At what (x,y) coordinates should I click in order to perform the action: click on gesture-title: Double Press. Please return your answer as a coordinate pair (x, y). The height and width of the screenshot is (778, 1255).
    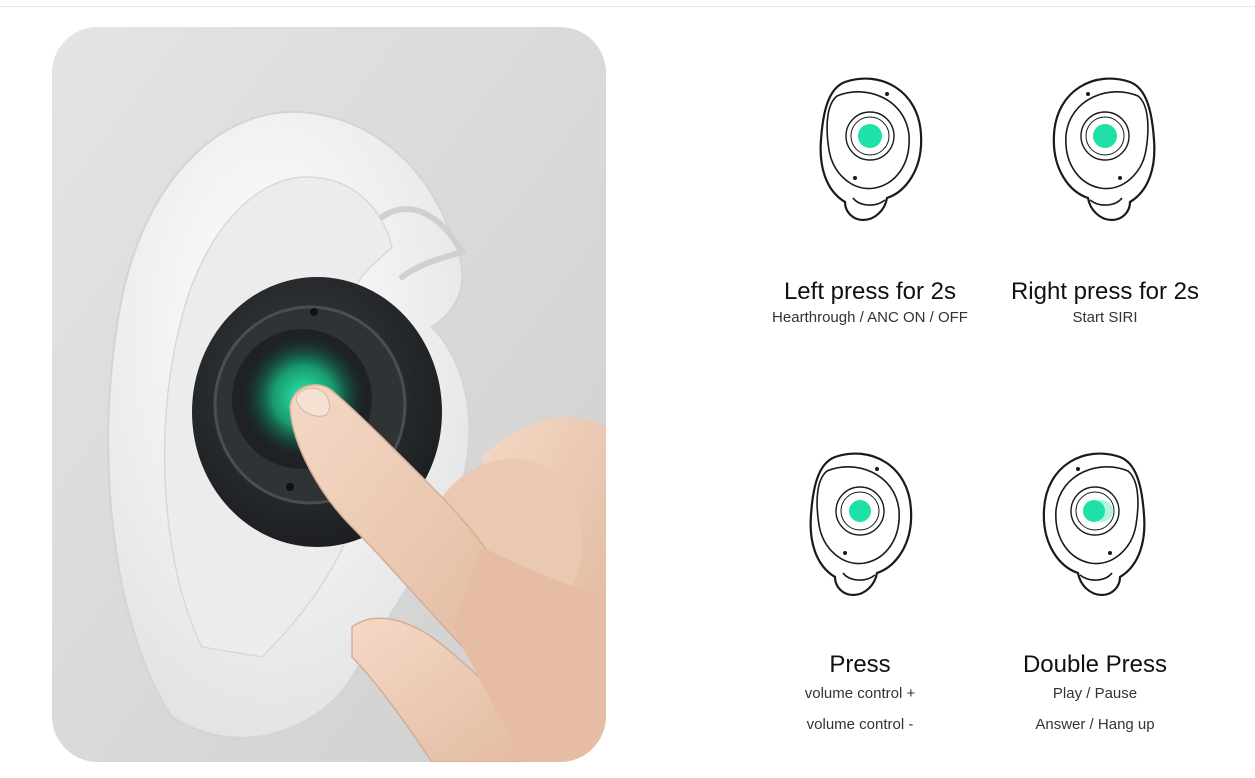
    Looking at the image, I should click on (1095, 664).